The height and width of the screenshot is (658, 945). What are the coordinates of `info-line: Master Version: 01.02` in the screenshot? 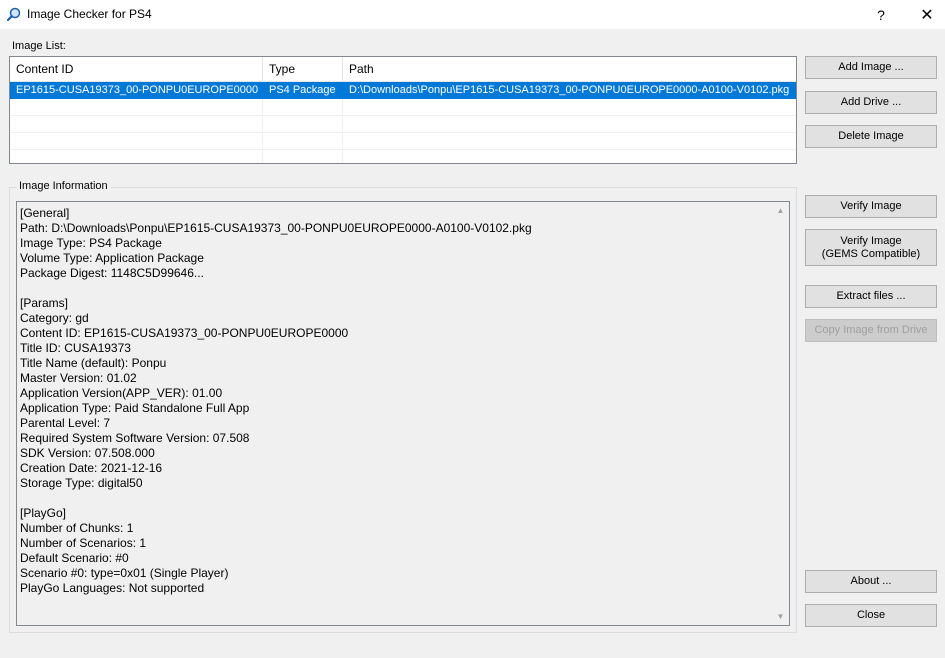 It's located at (78, 378).